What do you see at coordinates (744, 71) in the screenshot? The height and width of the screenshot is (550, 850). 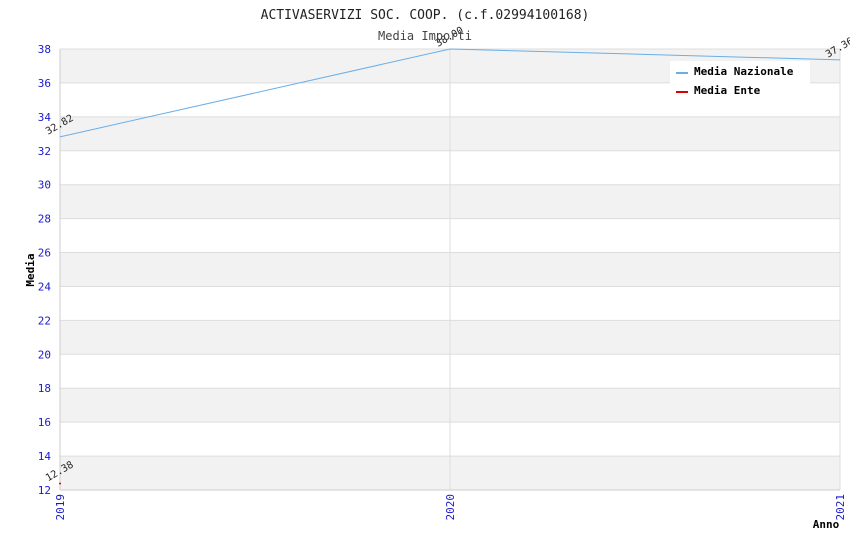 I see `legend-label-media-nazionale: Media Nazionale` at bounding box center [744, 71].